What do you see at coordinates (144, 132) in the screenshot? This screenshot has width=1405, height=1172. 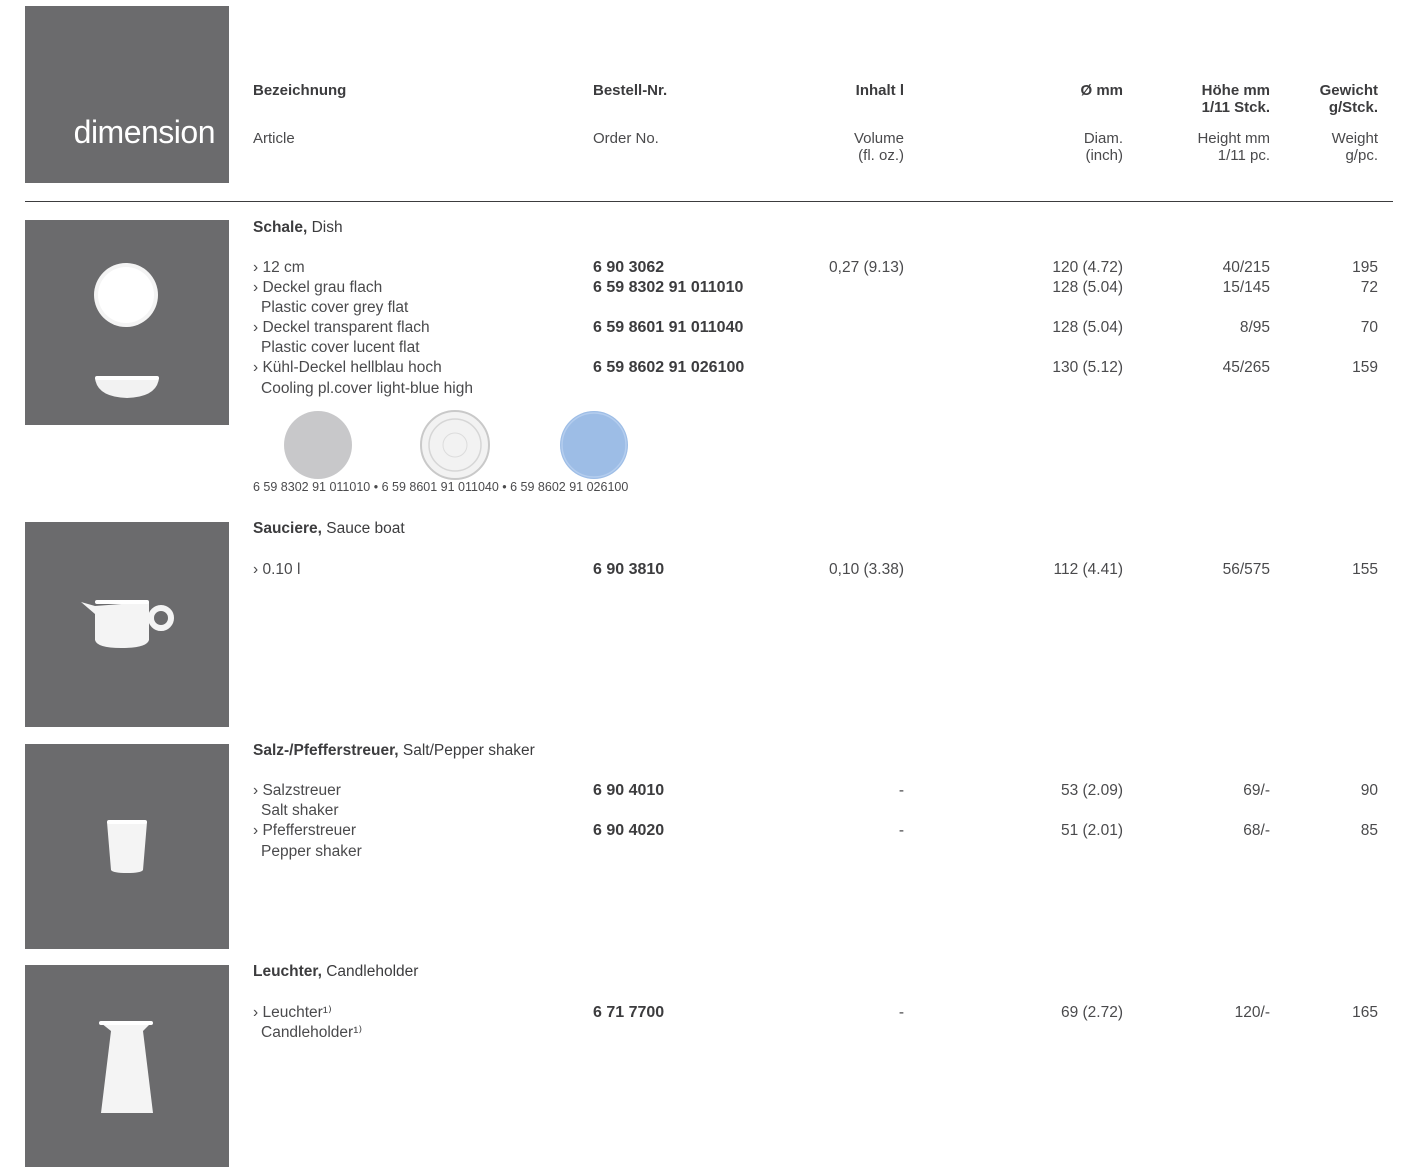 I see `brand-logo-text: dimension` at bounding box center [144, 132].